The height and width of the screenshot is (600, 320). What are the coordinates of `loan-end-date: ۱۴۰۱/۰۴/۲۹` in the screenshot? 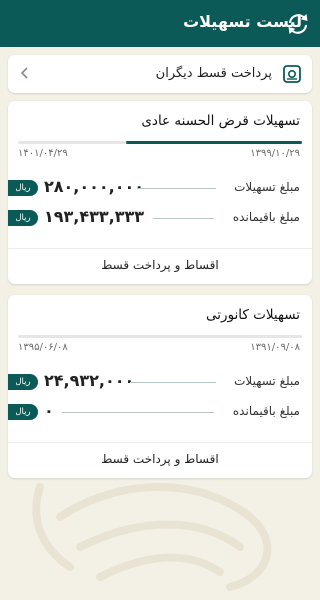 It's located at (43, 153).